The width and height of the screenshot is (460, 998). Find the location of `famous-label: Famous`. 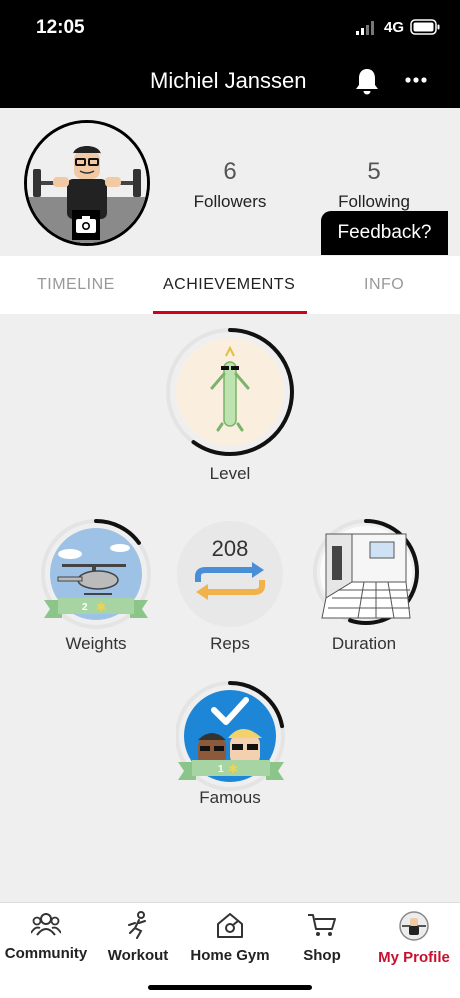

famous-label: Famous is located at coordinates (230, 797).